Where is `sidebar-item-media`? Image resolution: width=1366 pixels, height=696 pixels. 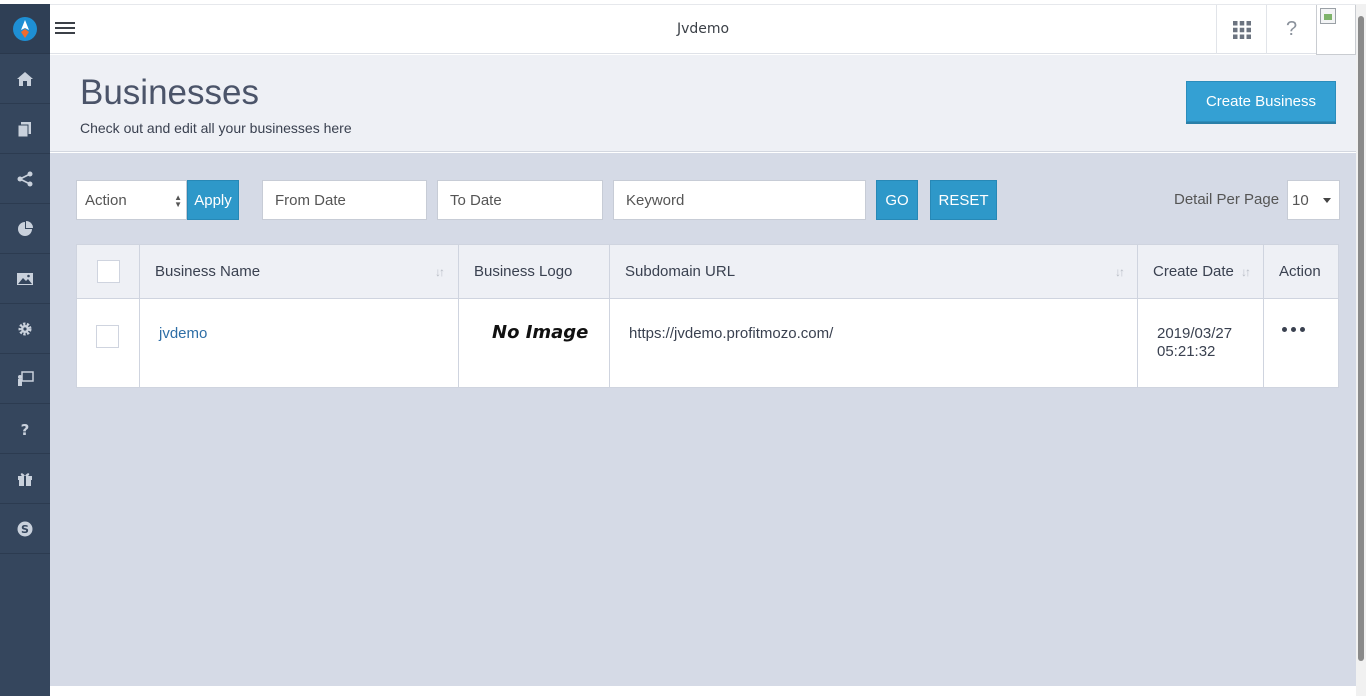 sidebar-item-media is located at coordinates (25, 279).